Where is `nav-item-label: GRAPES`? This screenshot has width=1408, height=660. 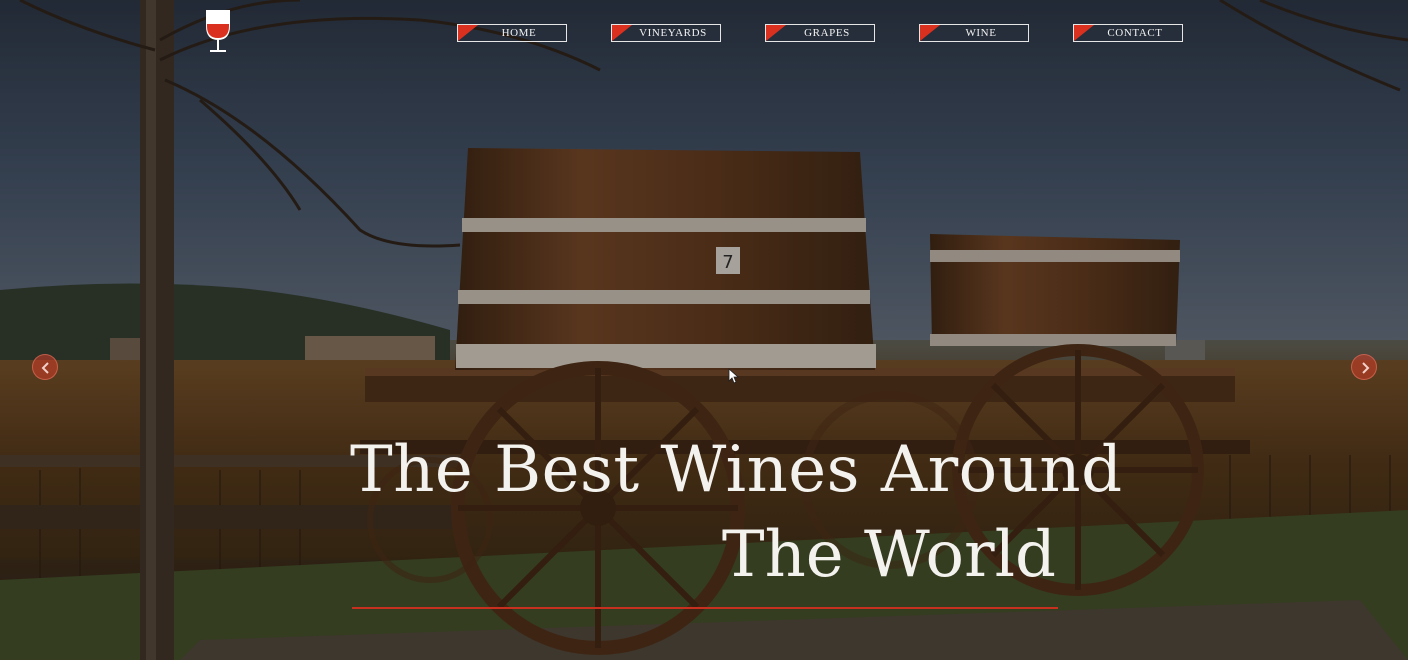
nav-item-label: GRAPES is located at coordinates (827, 33).